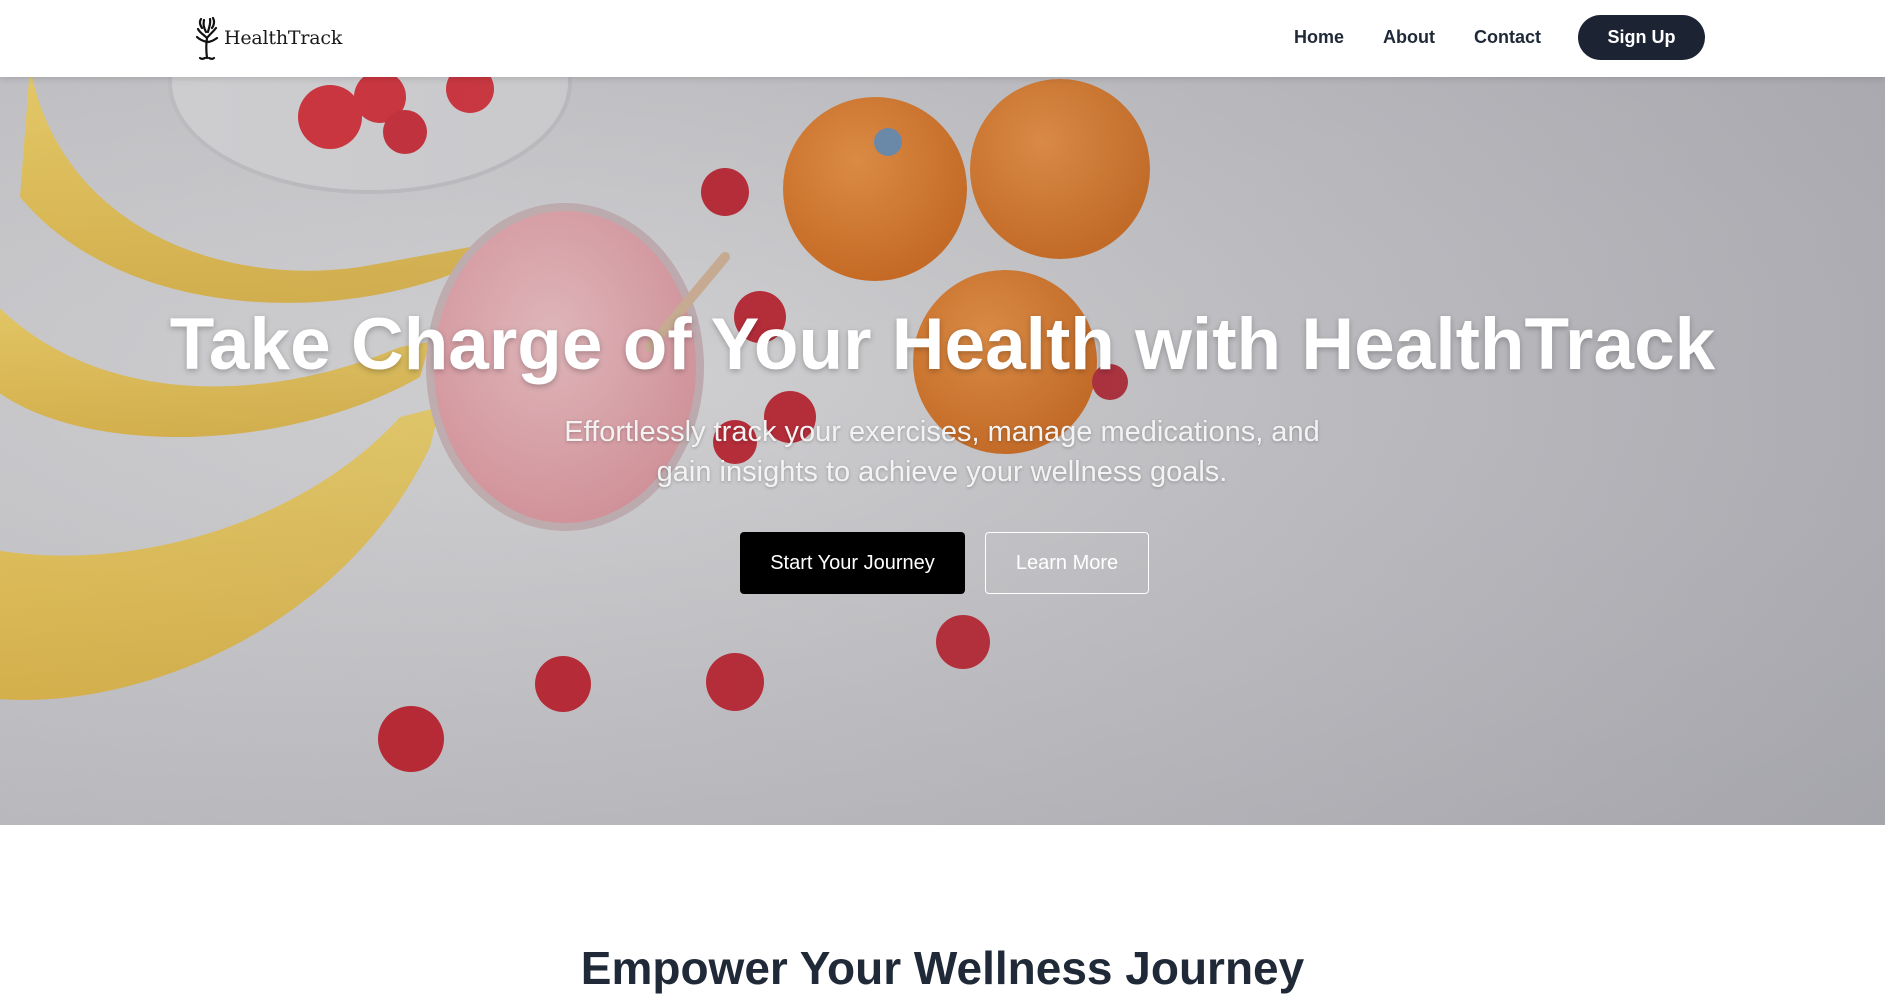  I want to click on sign-up-button: Sign Up, so click(1641, 37).